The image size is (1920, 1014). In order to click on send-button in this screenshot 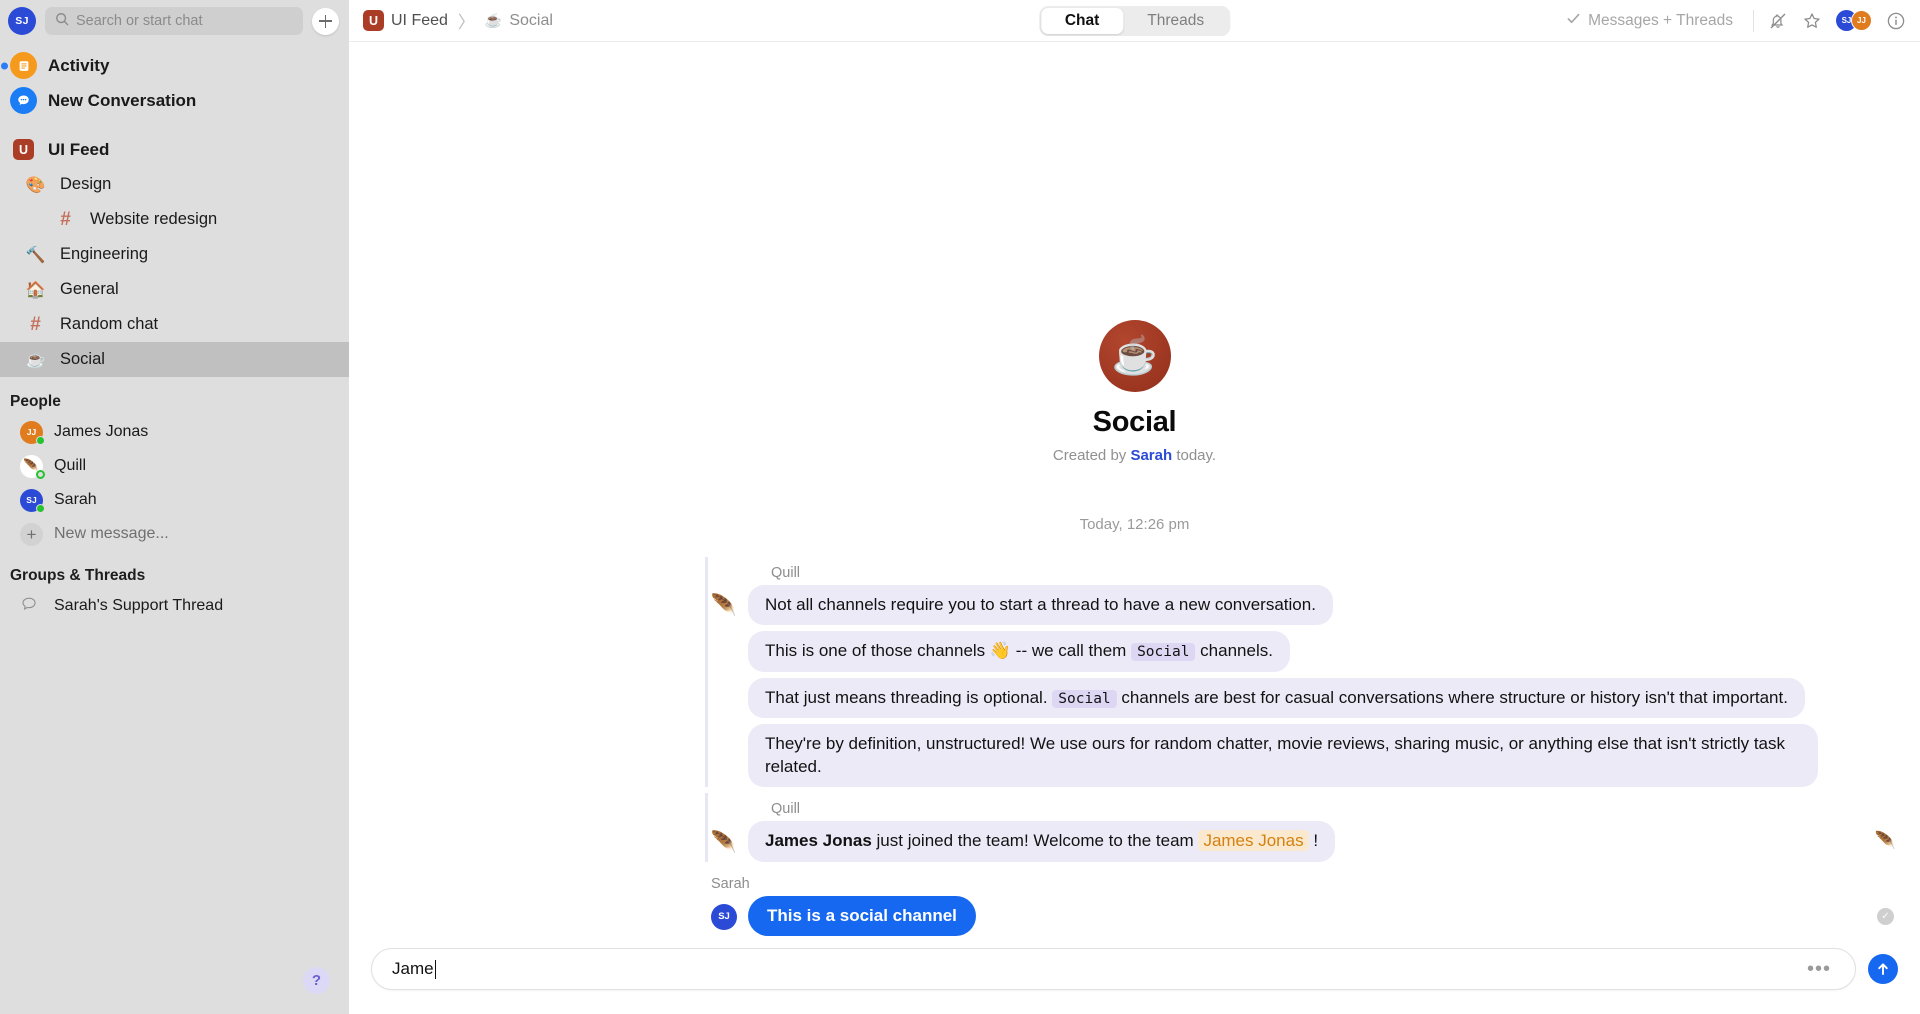, I will do `click(1883, 969)`.